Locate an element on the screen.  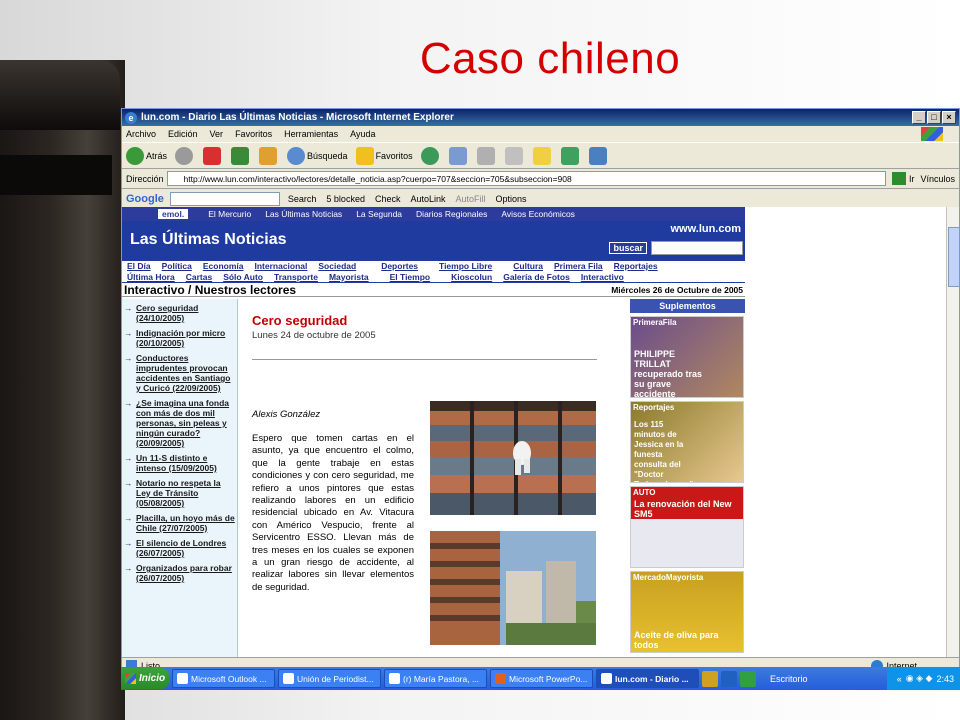
start-button: Inicio is located at coordinates (145, 678).